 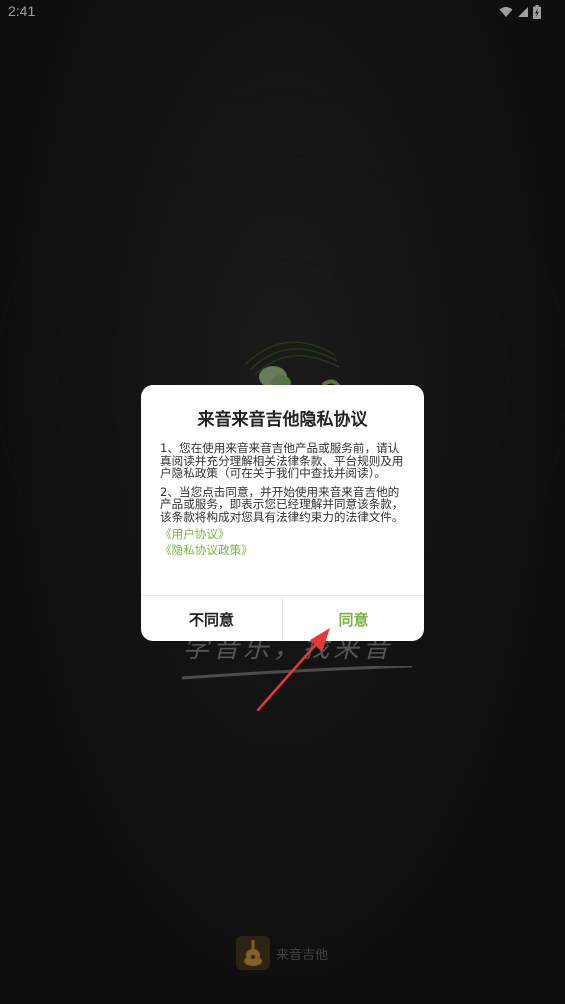 I want to click on privacy-policy-link: 《隐私协议政策》, so click(x=284, y=550).